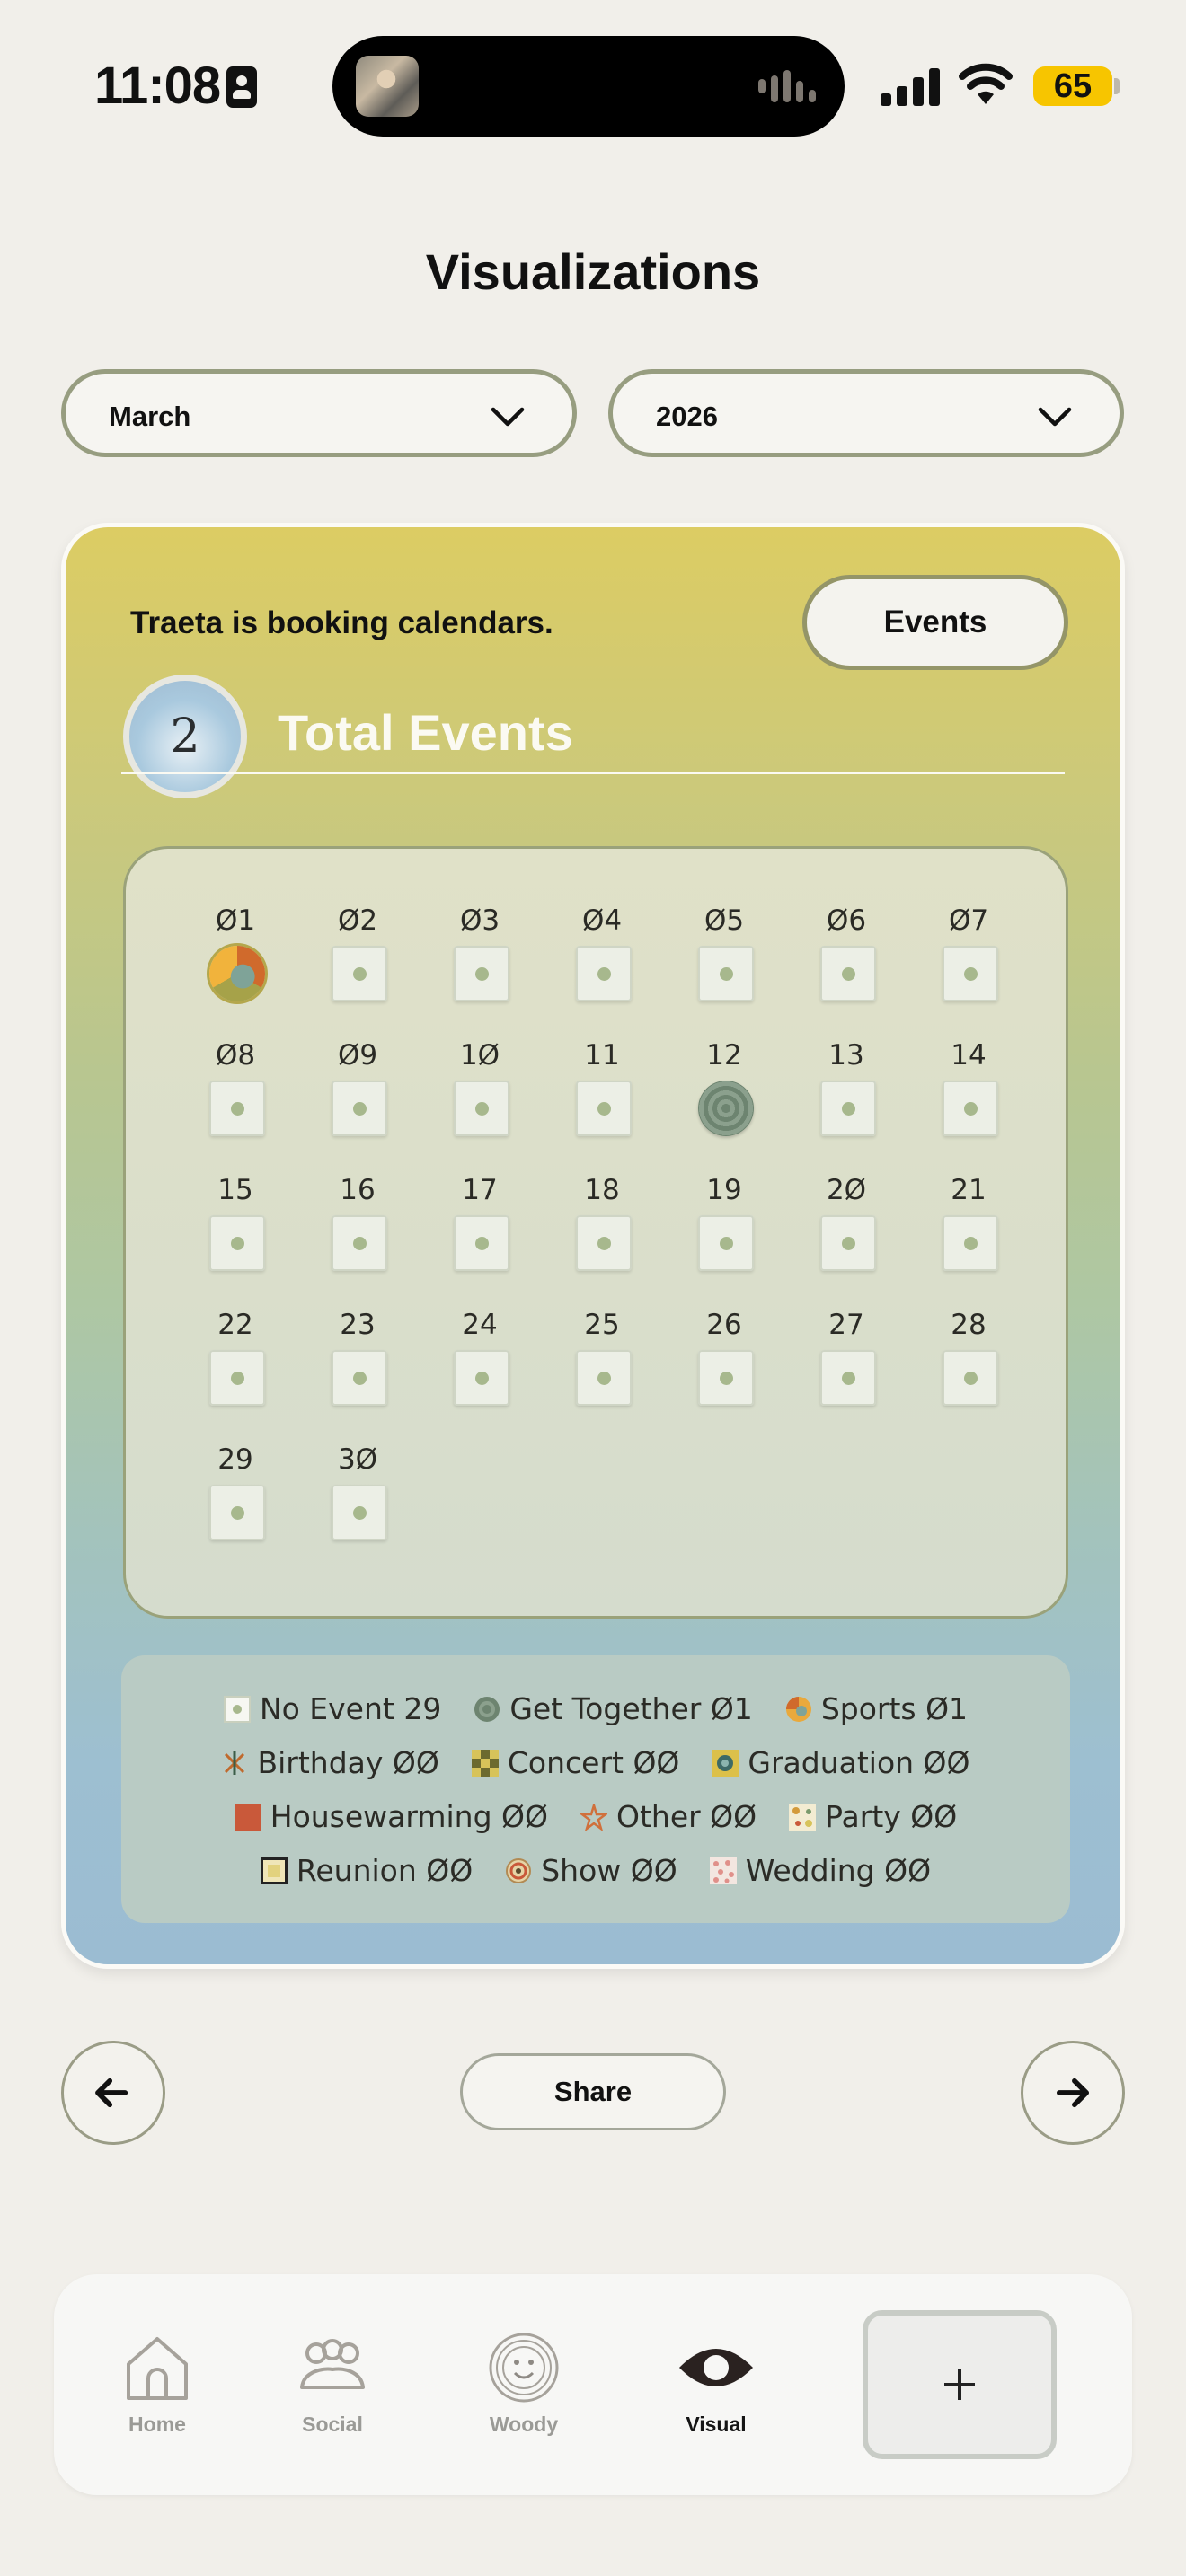  Describe the element at coordinates (113, 2093) in the screenshot. I see `previous-month-button` at that location.